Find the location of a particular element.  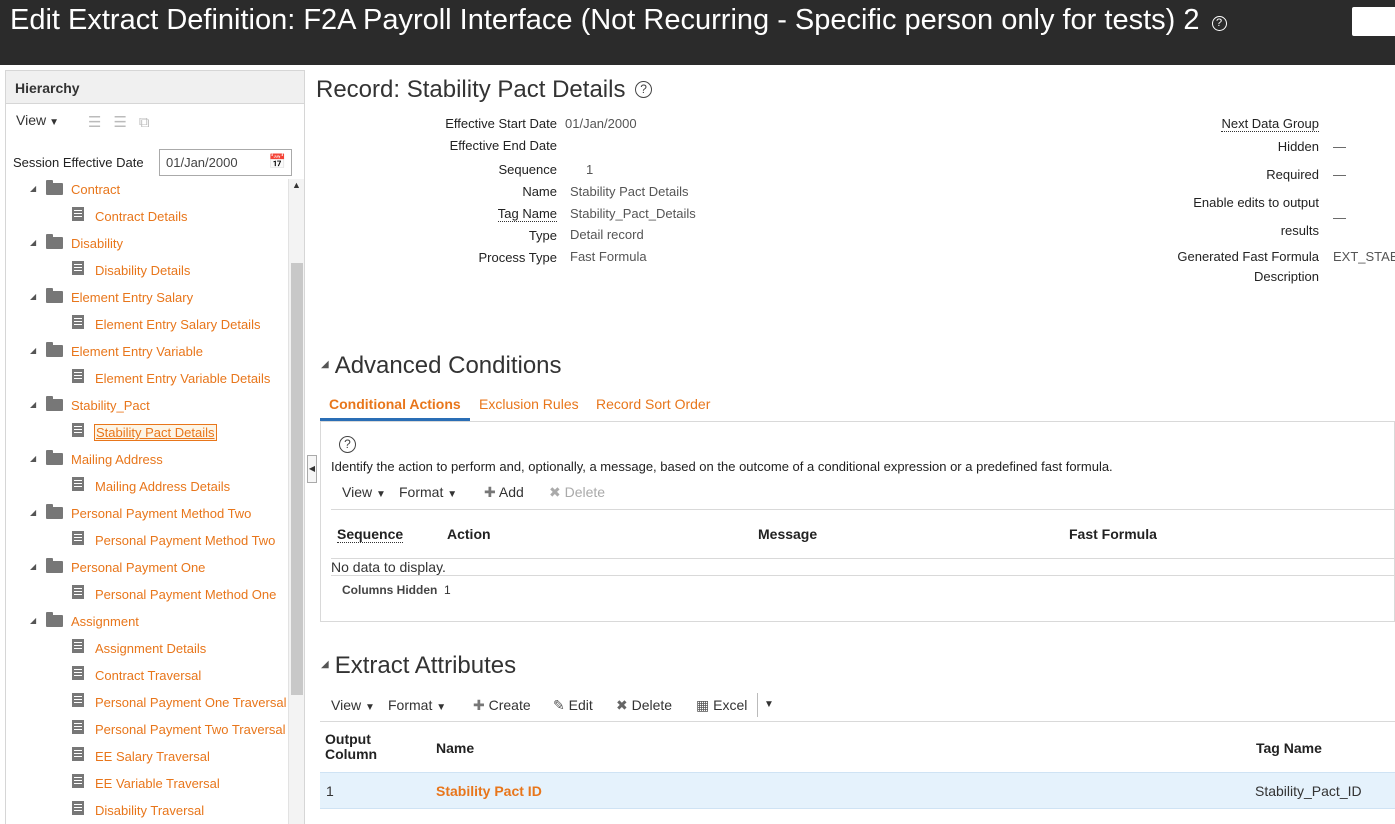

scrollbar-thumb is located at coordinates (297, 479).